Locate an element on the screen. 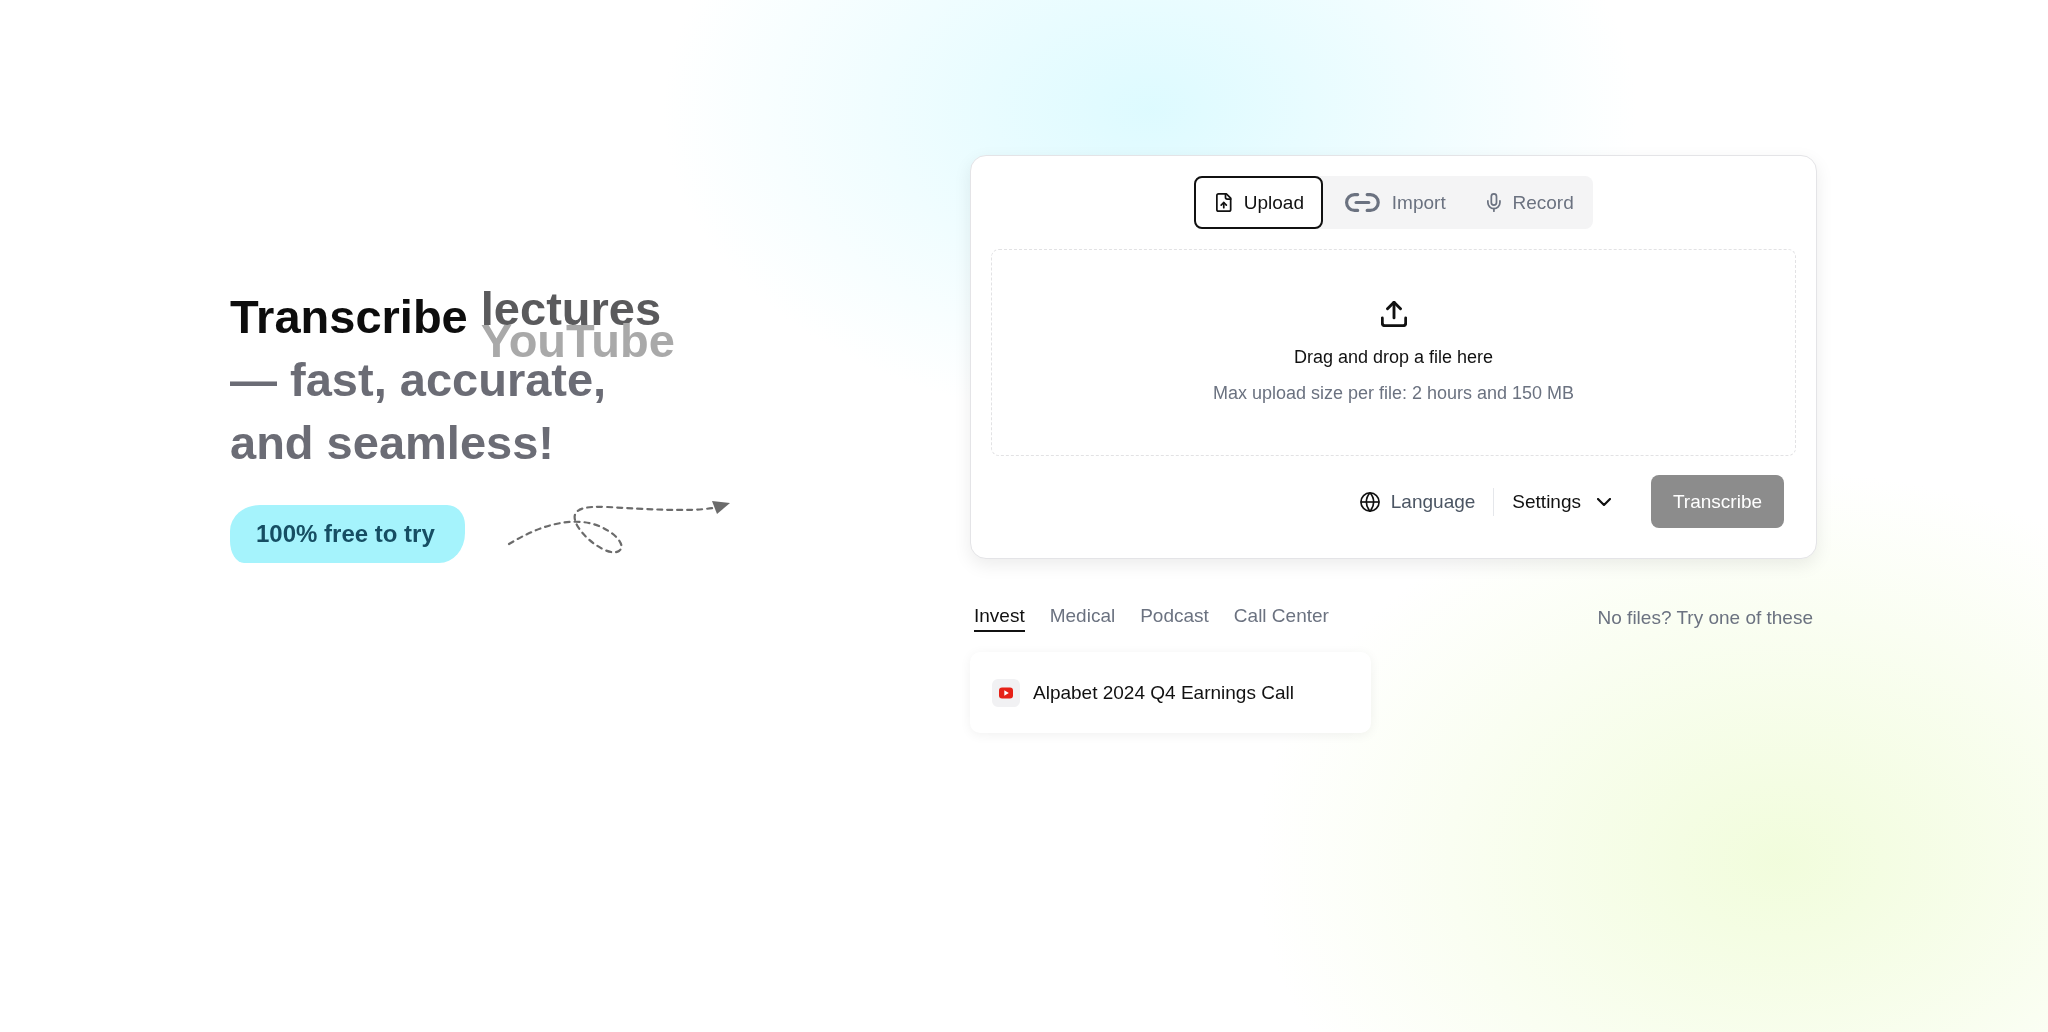  category-tab: Invest is located at coordinates (999, 617).